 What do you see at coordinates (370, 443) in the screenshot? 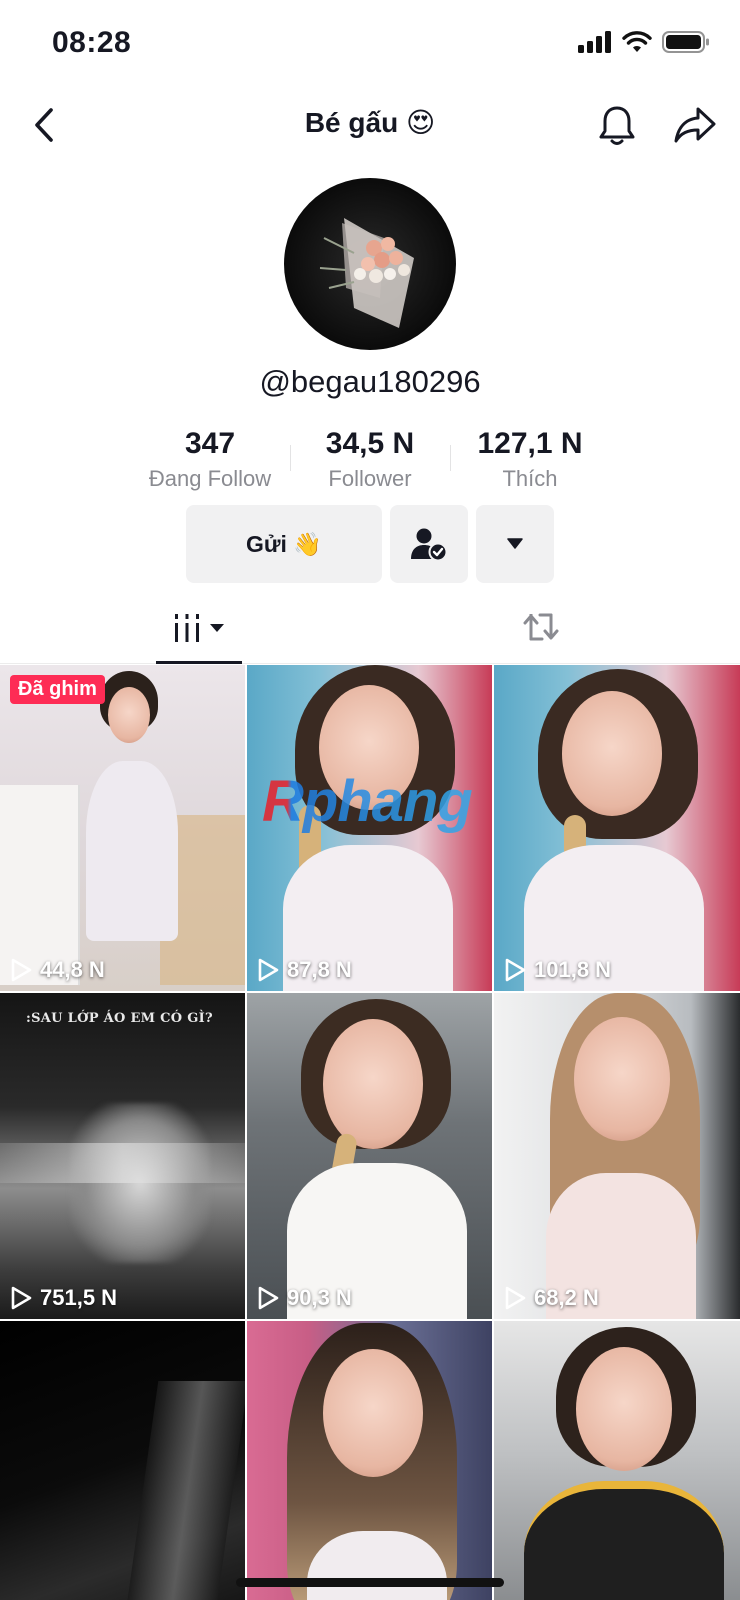
I see `stat-value: 34,5 N` at bounding box center [370, 443].